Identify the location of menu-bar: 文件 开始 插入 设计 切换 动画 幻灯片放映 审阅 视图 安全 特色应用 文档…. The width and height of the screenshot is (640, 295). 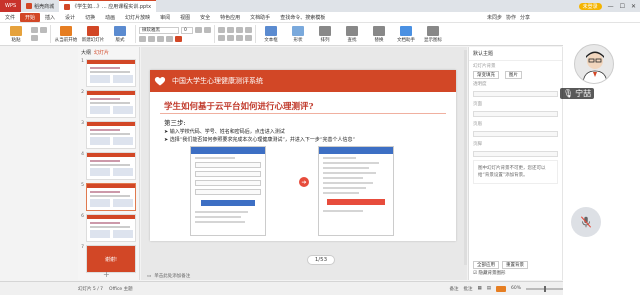
(320, 17).